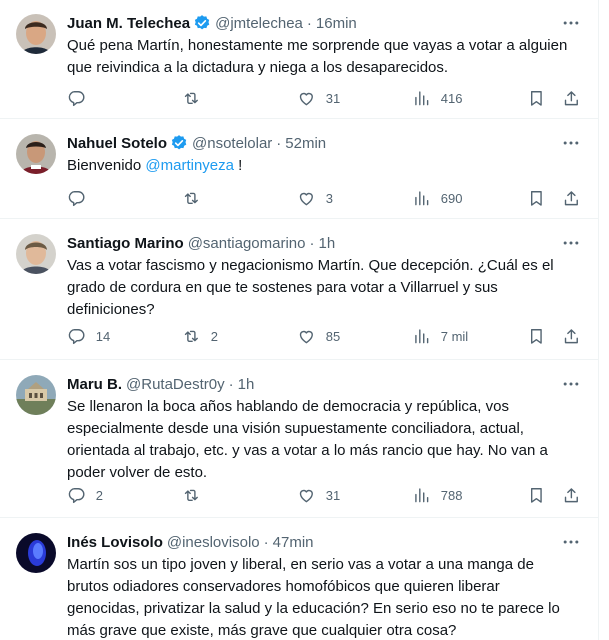 The image size is (609, 640). Describe the element at coordinates (88, 336) in the screenshot. I see `reply-button: 14` at that location.